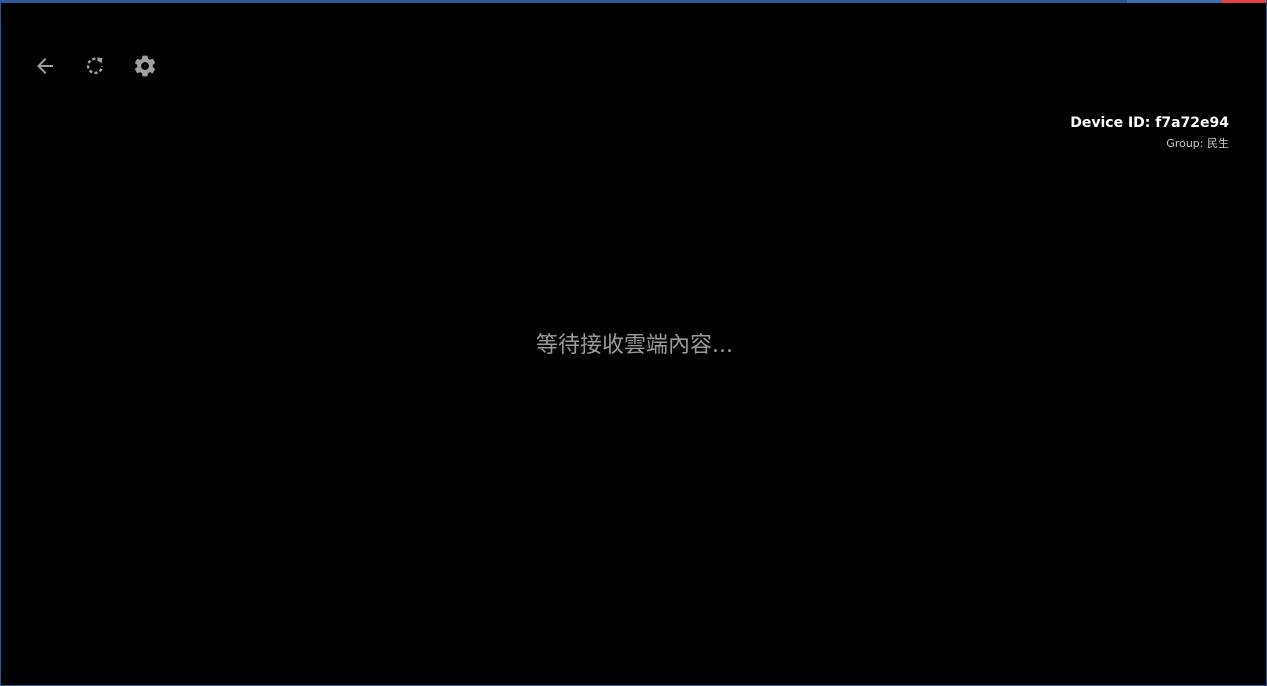  I want to click on title-bar-strip, so click(564, 1).